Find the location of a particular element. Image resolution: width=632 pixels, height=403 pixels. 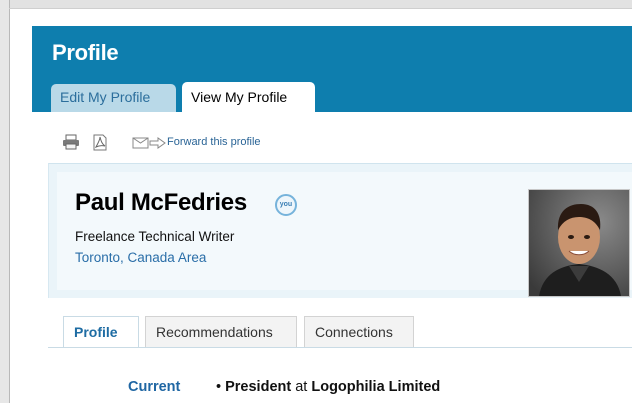

tab-edit-my-profile: Edit My Profile is located at coordinates (113, 98).